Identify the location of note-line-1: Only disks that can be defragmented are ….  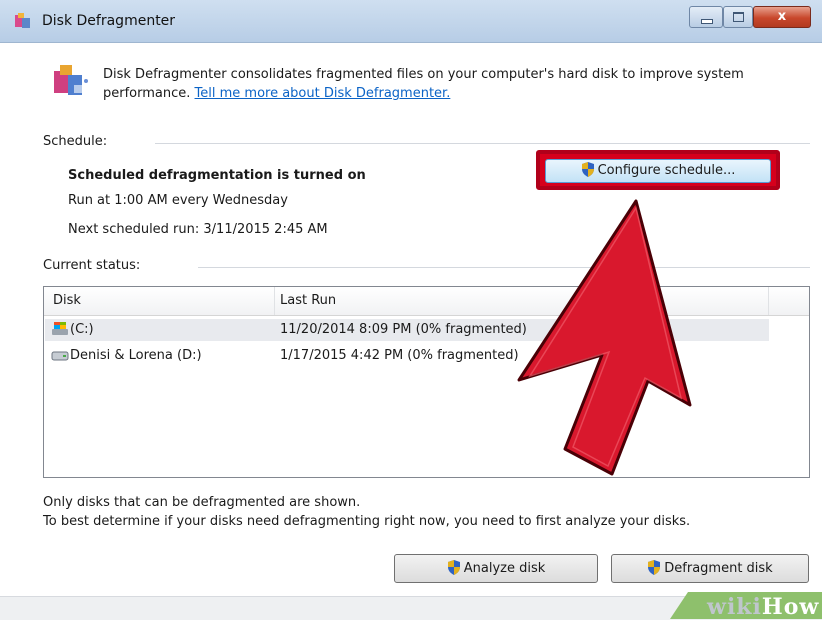
(202, 502).